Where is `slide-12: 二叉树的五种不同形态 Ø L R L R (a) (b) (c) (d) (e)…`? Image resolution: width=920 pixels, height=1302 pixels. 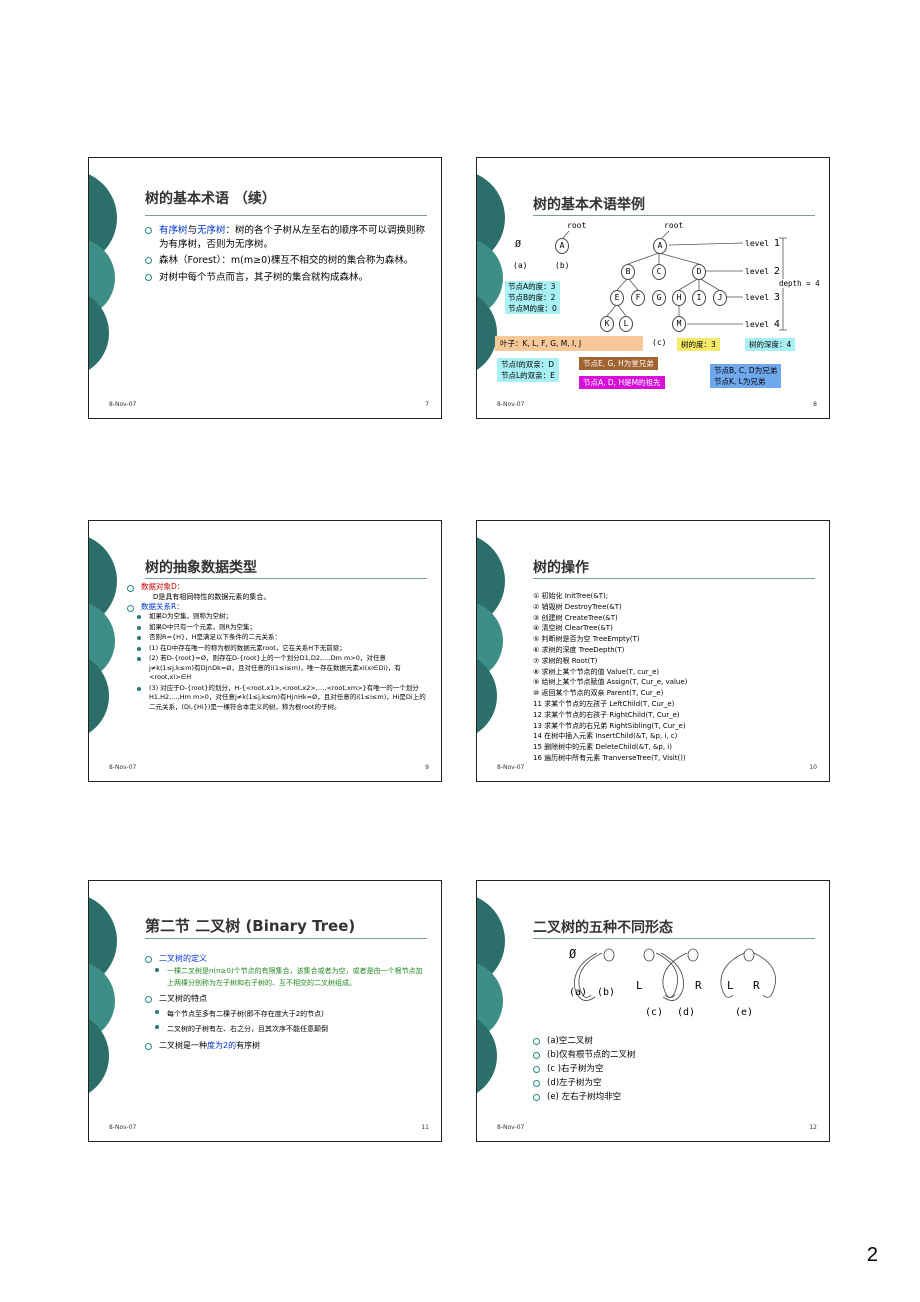
slide-12: 二叉树的五种不同形态 Ø L R L R (a) (b) (c) (d) (e)… is located at coordinates (653, 1011).